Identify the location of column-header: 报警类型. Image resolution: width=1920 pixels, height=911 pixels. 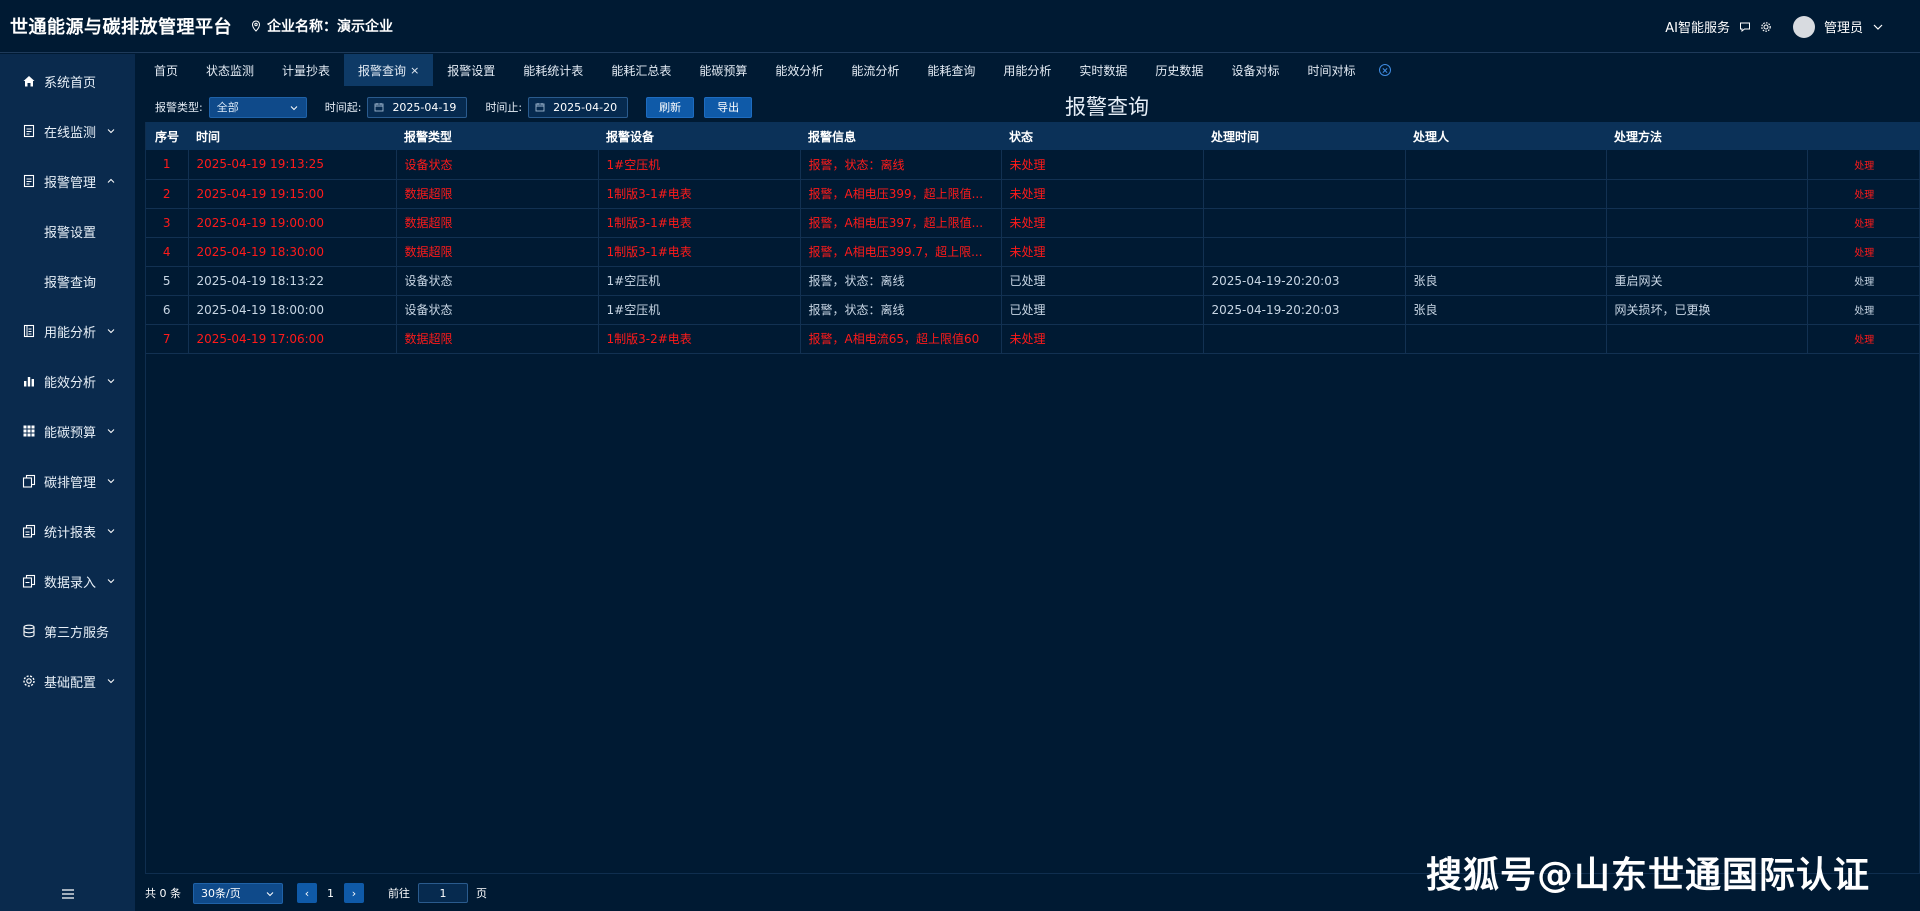
(428, 136).